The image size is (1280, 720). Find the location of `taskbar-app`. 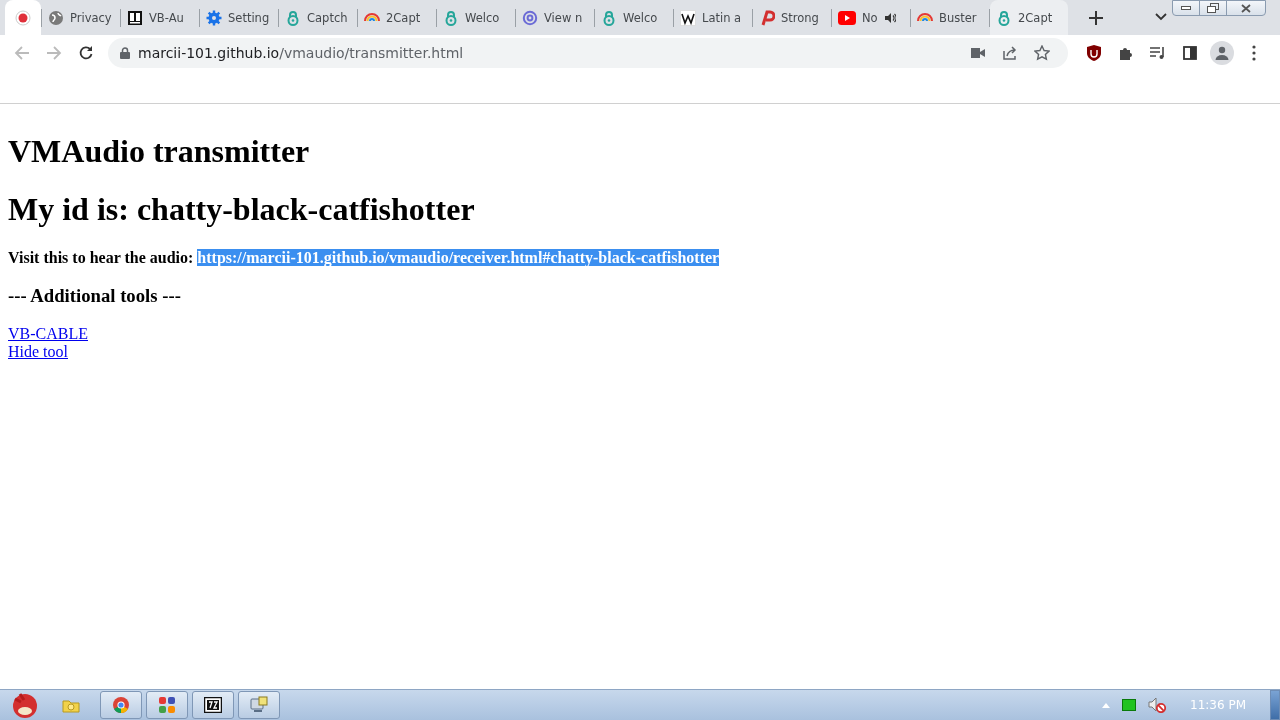

taskbar-app is located at coordinates (213, 705).